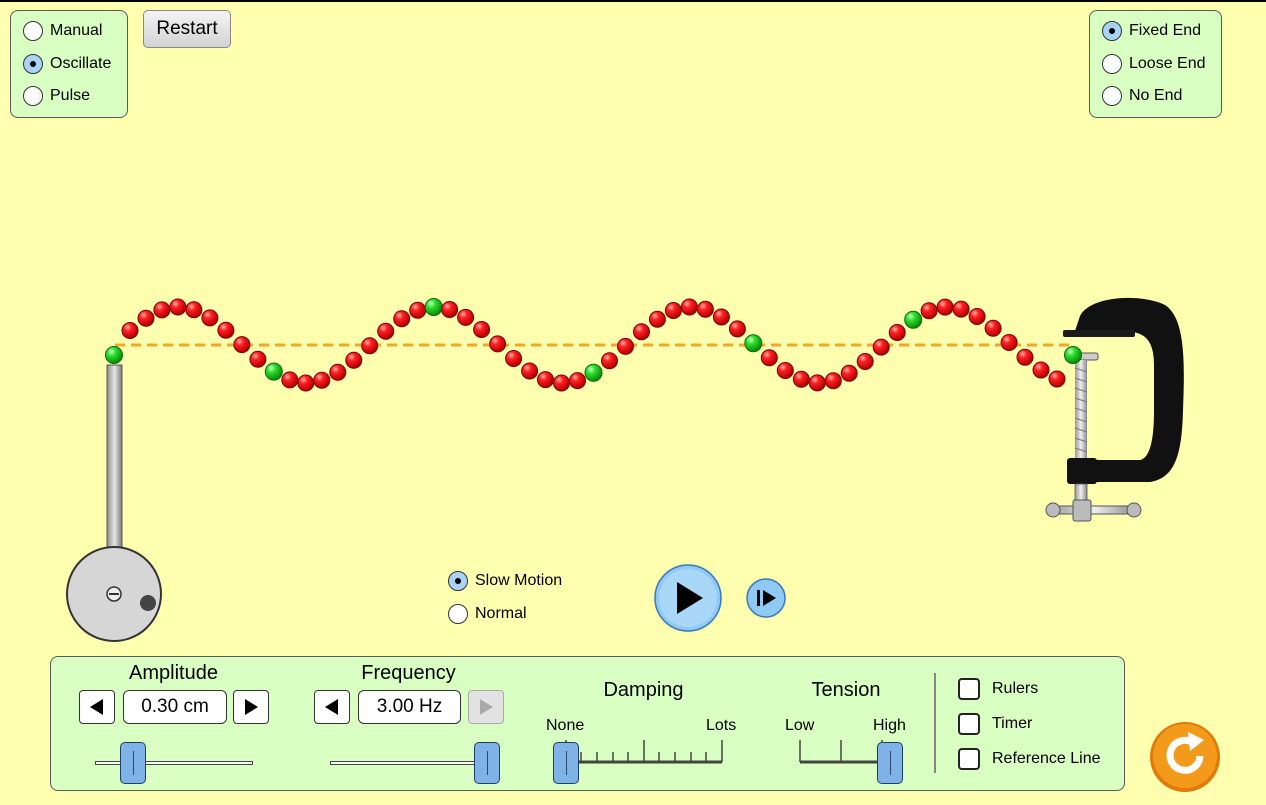  I want to click on frequency-slider-thumb, so click(487, 763).